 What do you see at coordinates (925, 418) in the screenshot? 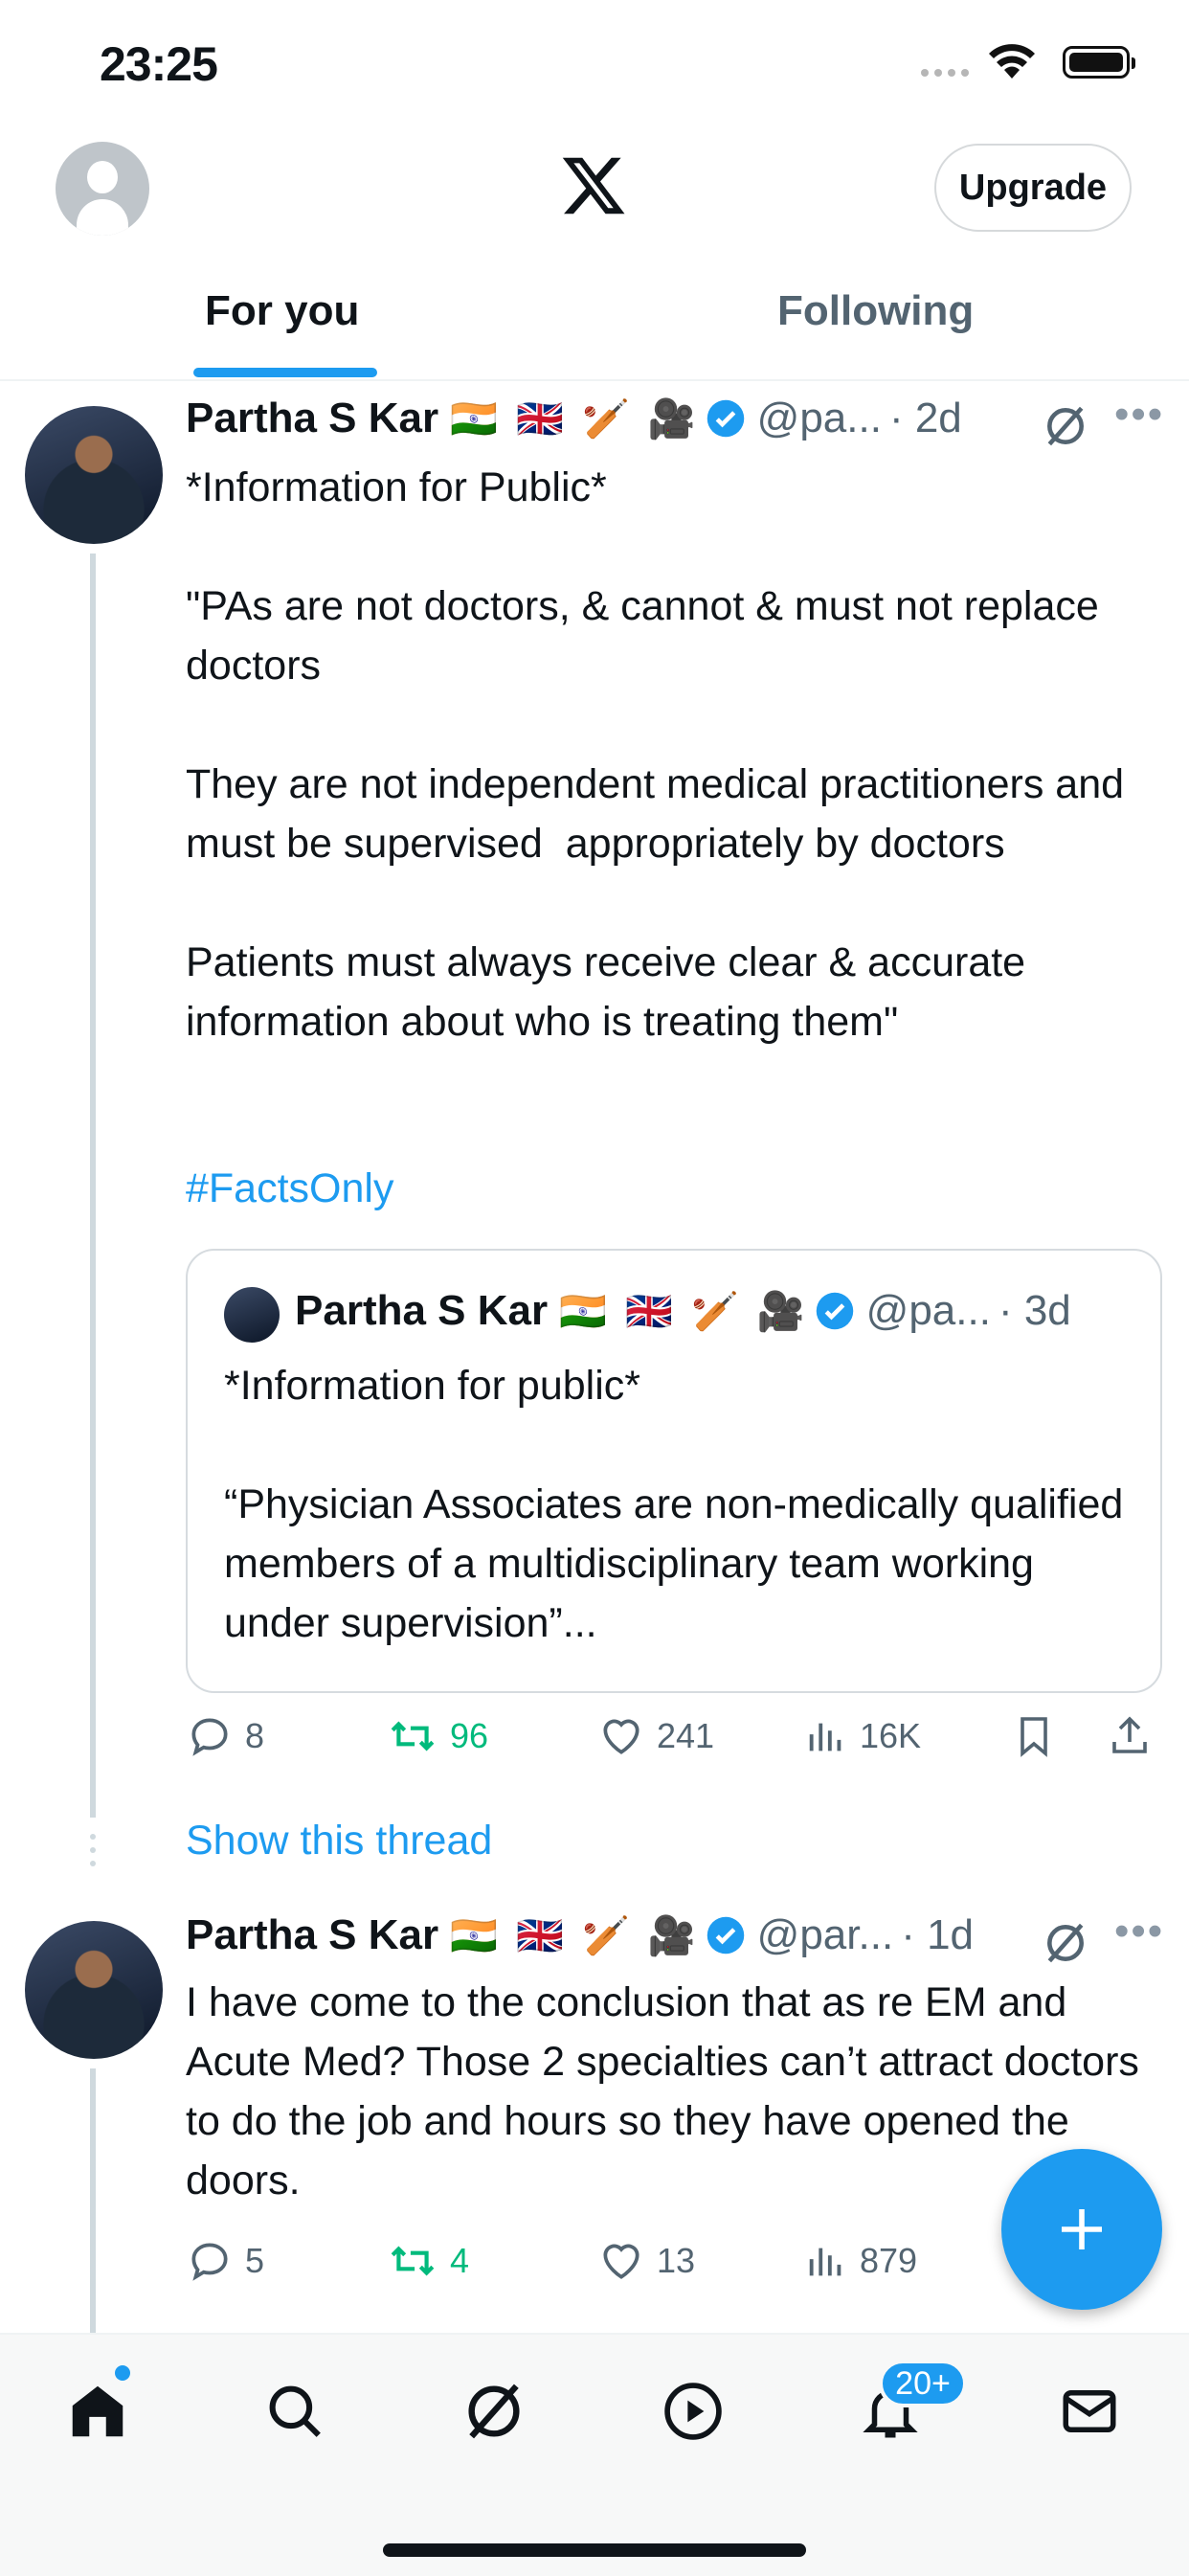
I see `post-time: · 2d` at bounding box center [925, 418].